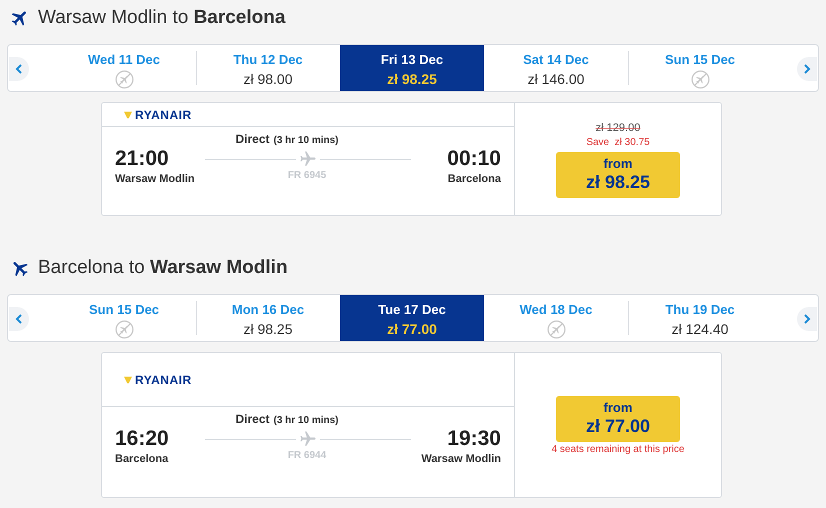 The width and height of the screenshot is (826, 508). I want to click on departure-time: 16:20, so click(142, 439).